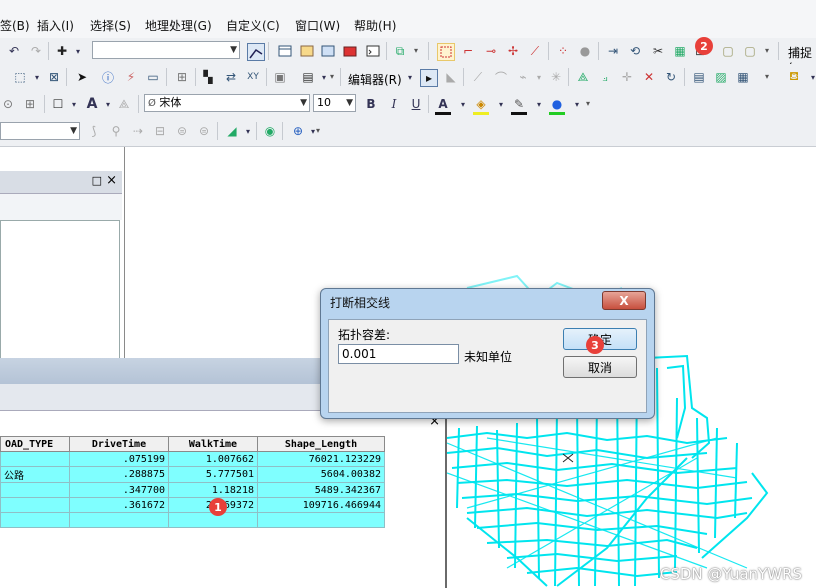  Describe the element at coordinates (82, 77) in the screenshot. I see `select-elements-icon: ➤` at that location.